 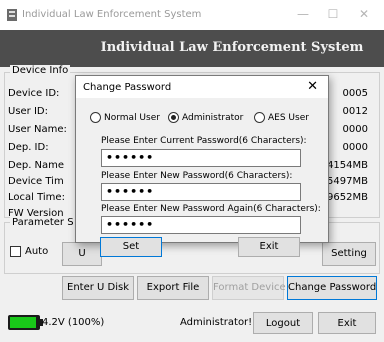 I want to click on header-banner: Individual Law Enforcement System, so click(x=192, y=48).